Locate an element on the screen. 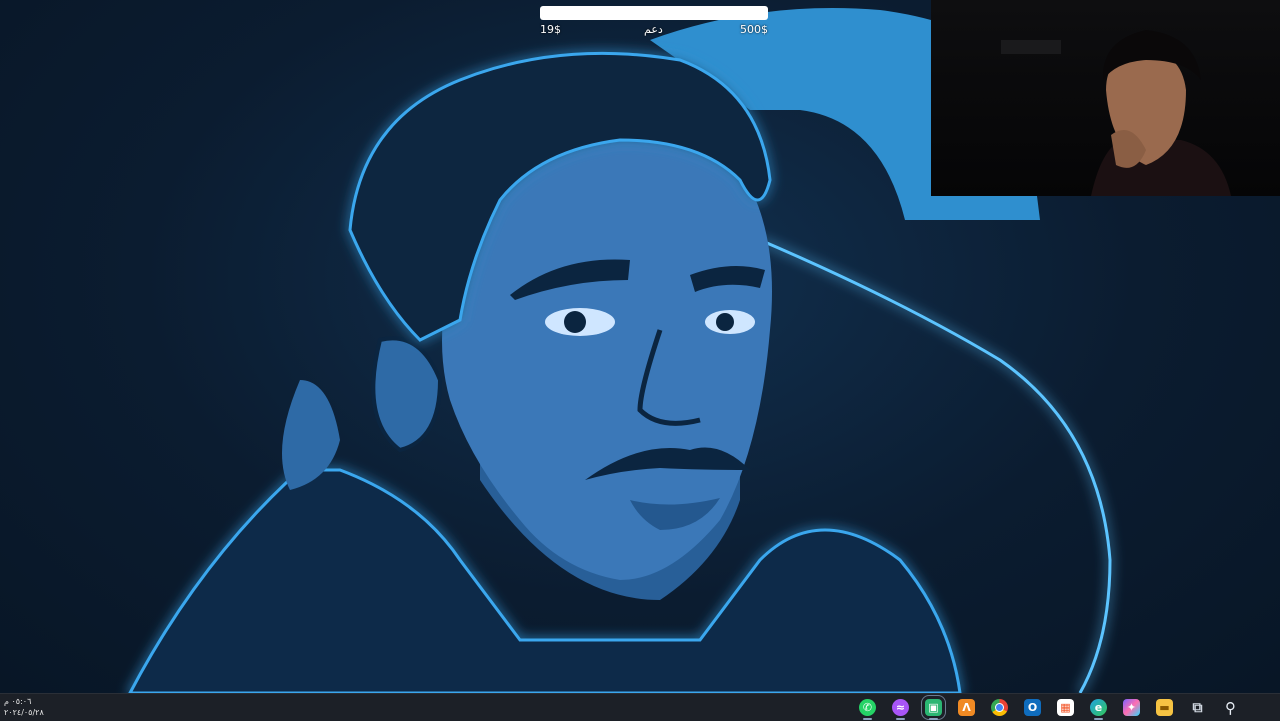 This screenshot has width=1280, height=721. donation-progress-track is located at coordinates (654, 13).